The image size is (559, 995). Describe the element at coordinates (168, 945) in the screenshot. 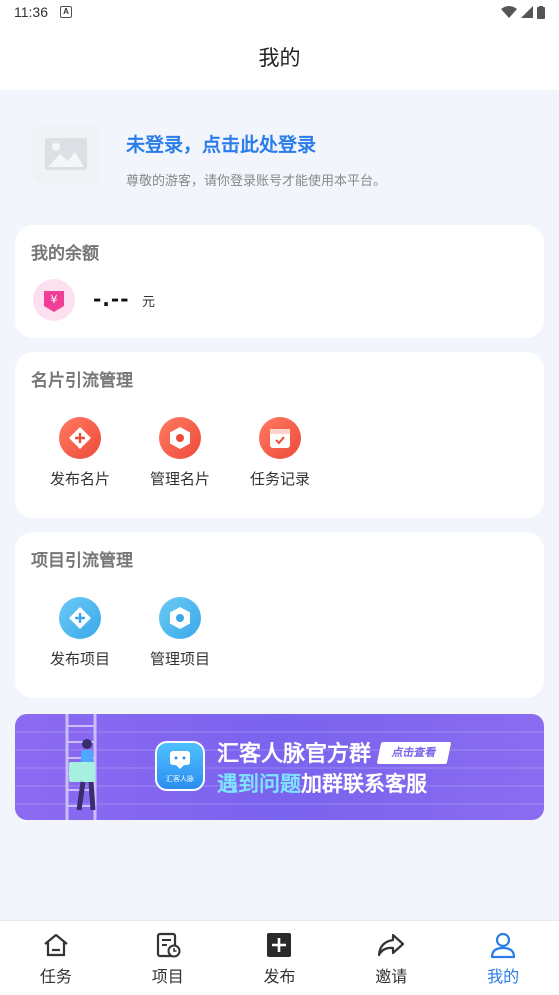

I see `document-clock-icon` at that location.